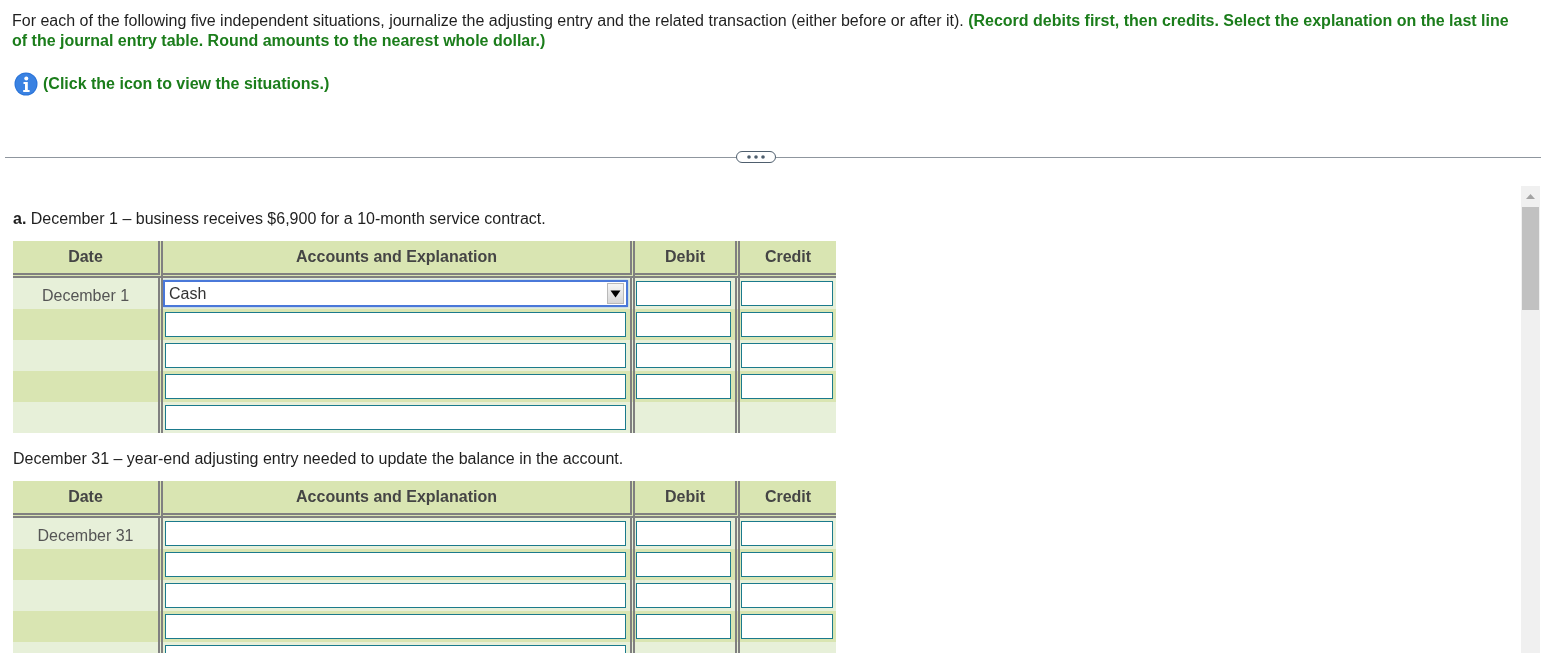 The height and width of the screenshot is (653, 1557). What do you see at coordinates (85, 296) in the screenshot?
I see `date-cell-text: December 1` at bounding box center [85, 296].